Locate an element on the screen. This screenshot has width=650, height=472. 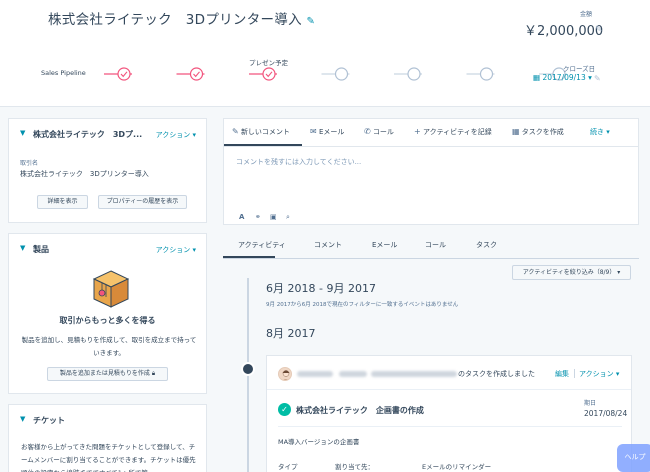
phone-icon: ✆ is located at coordinates (367, 131).